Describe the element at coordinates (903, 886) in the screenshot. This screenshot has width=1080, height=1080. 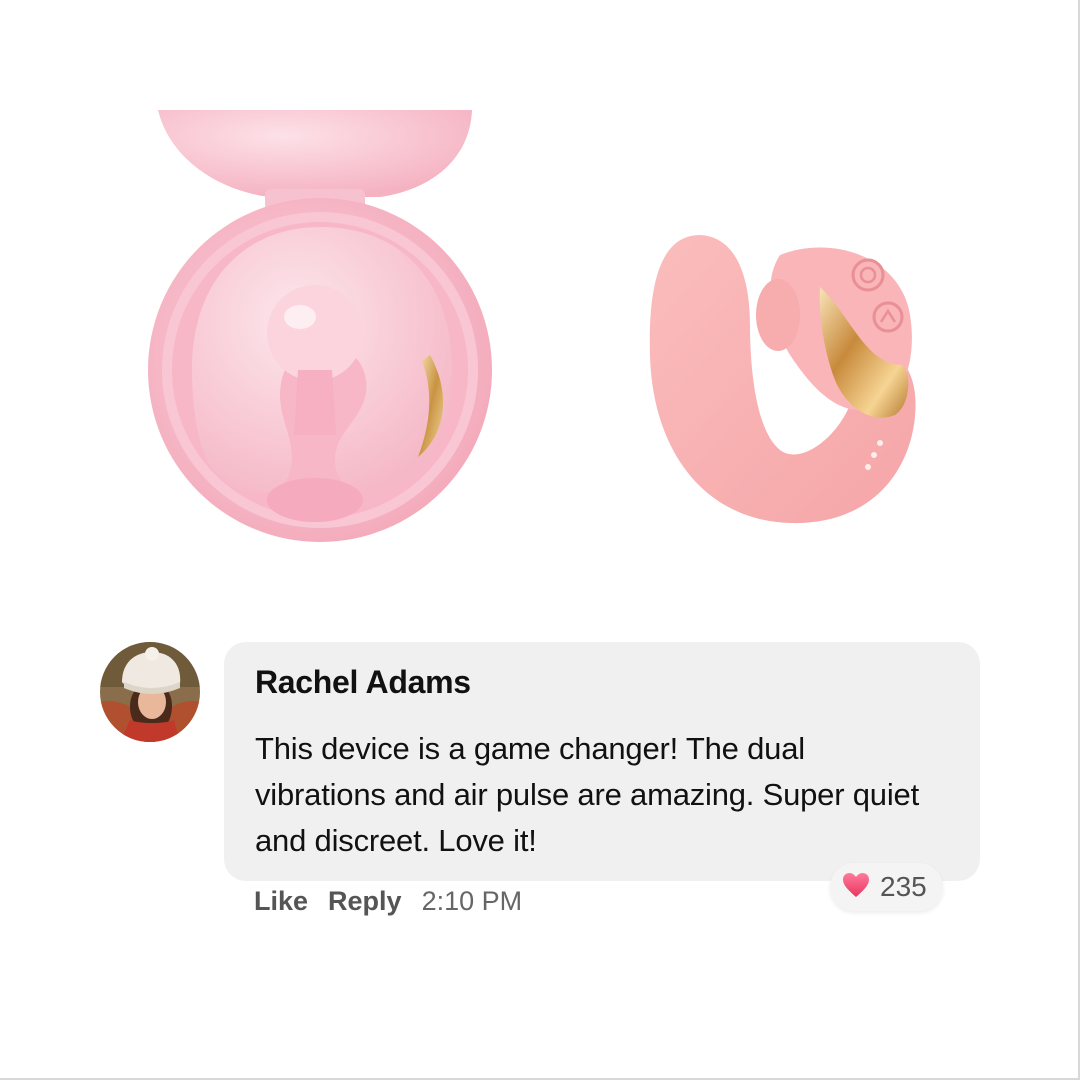
I see `reaction-count: 235` at that location.